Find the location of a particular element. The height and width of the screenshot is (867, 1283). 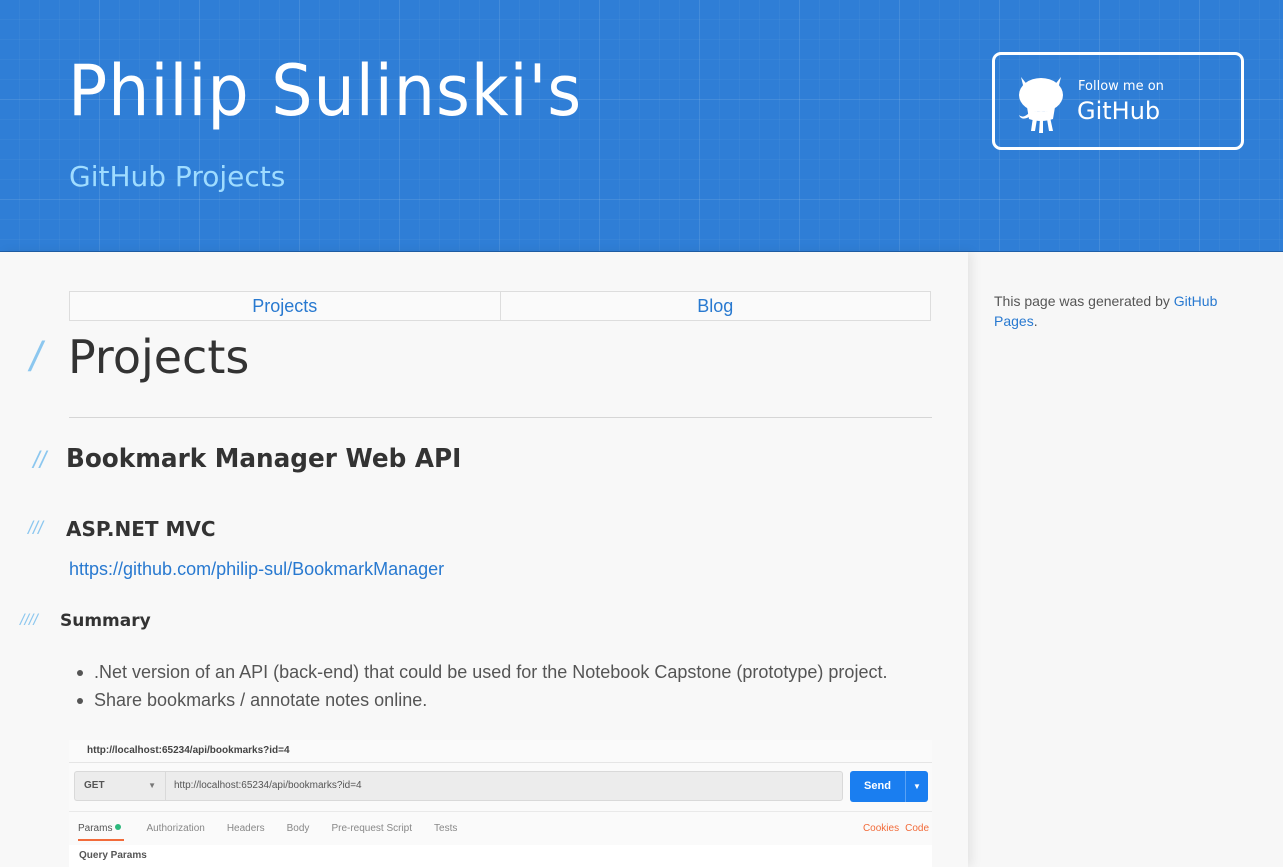

site-title: Philip Sulinski's is located at coordinates (325, 91).